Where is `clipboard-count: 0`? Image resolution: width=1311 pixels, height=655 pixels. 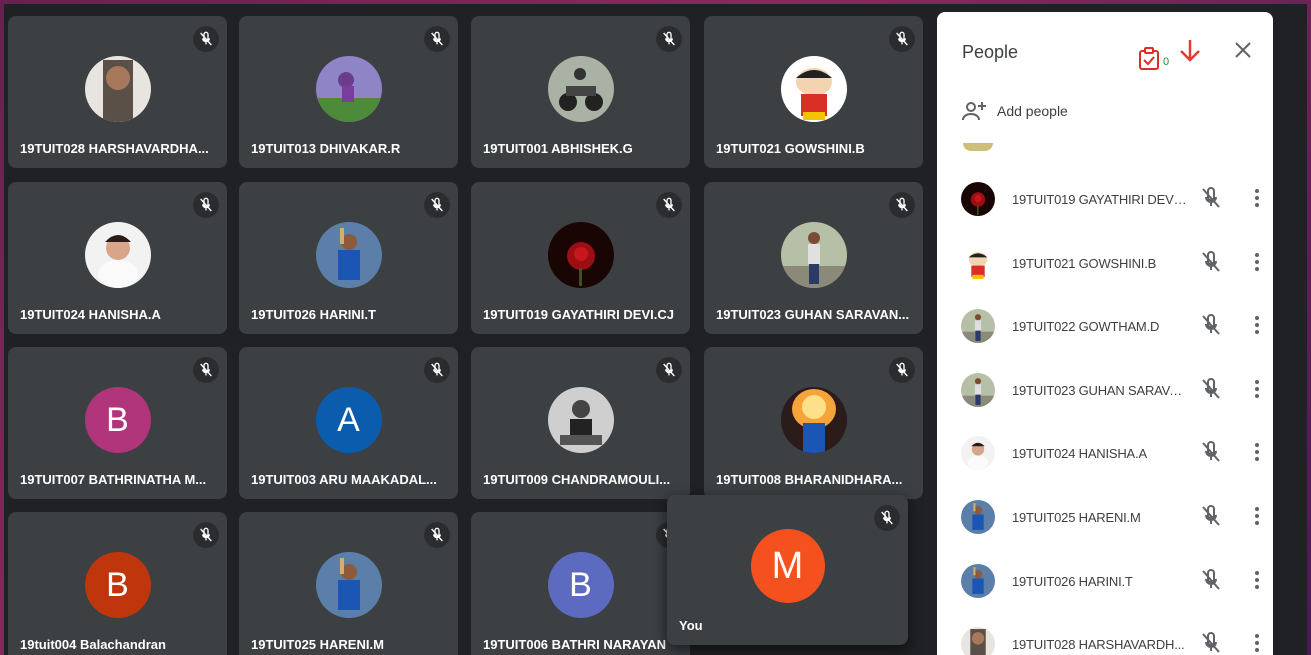
clipboard-count: 0 is located at coordinates (1166, 62).